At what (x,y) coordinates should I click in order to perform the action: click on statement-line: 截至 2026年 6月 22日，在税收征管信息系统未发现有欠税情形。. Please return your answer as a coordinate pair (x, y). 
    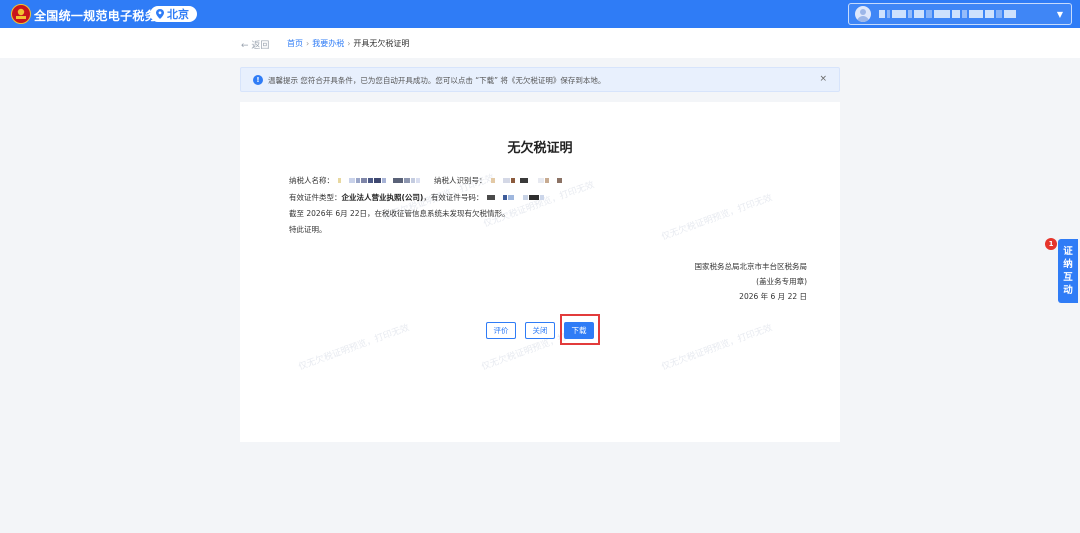
    Looking at the image, I should click on (399, 213).